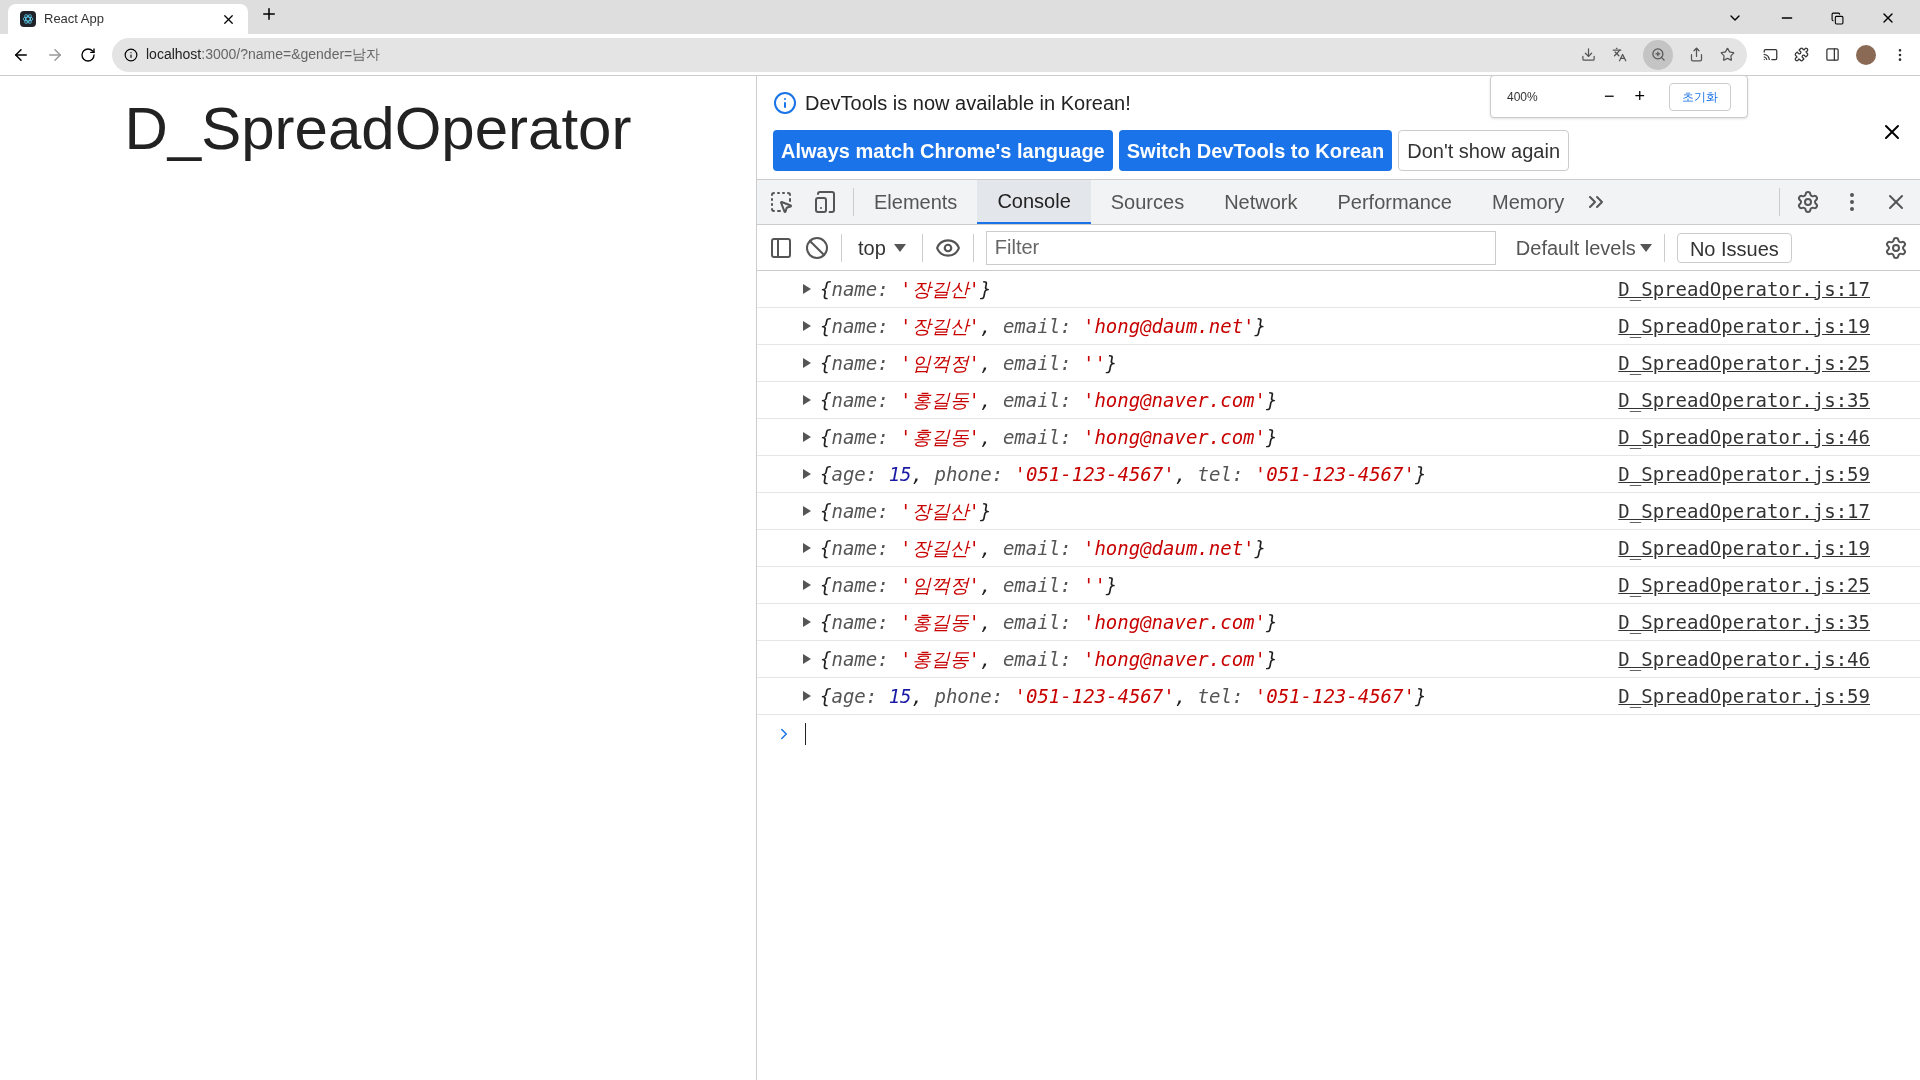  I want to click on levels-dropdown: Default levels, so click(1583, 247).